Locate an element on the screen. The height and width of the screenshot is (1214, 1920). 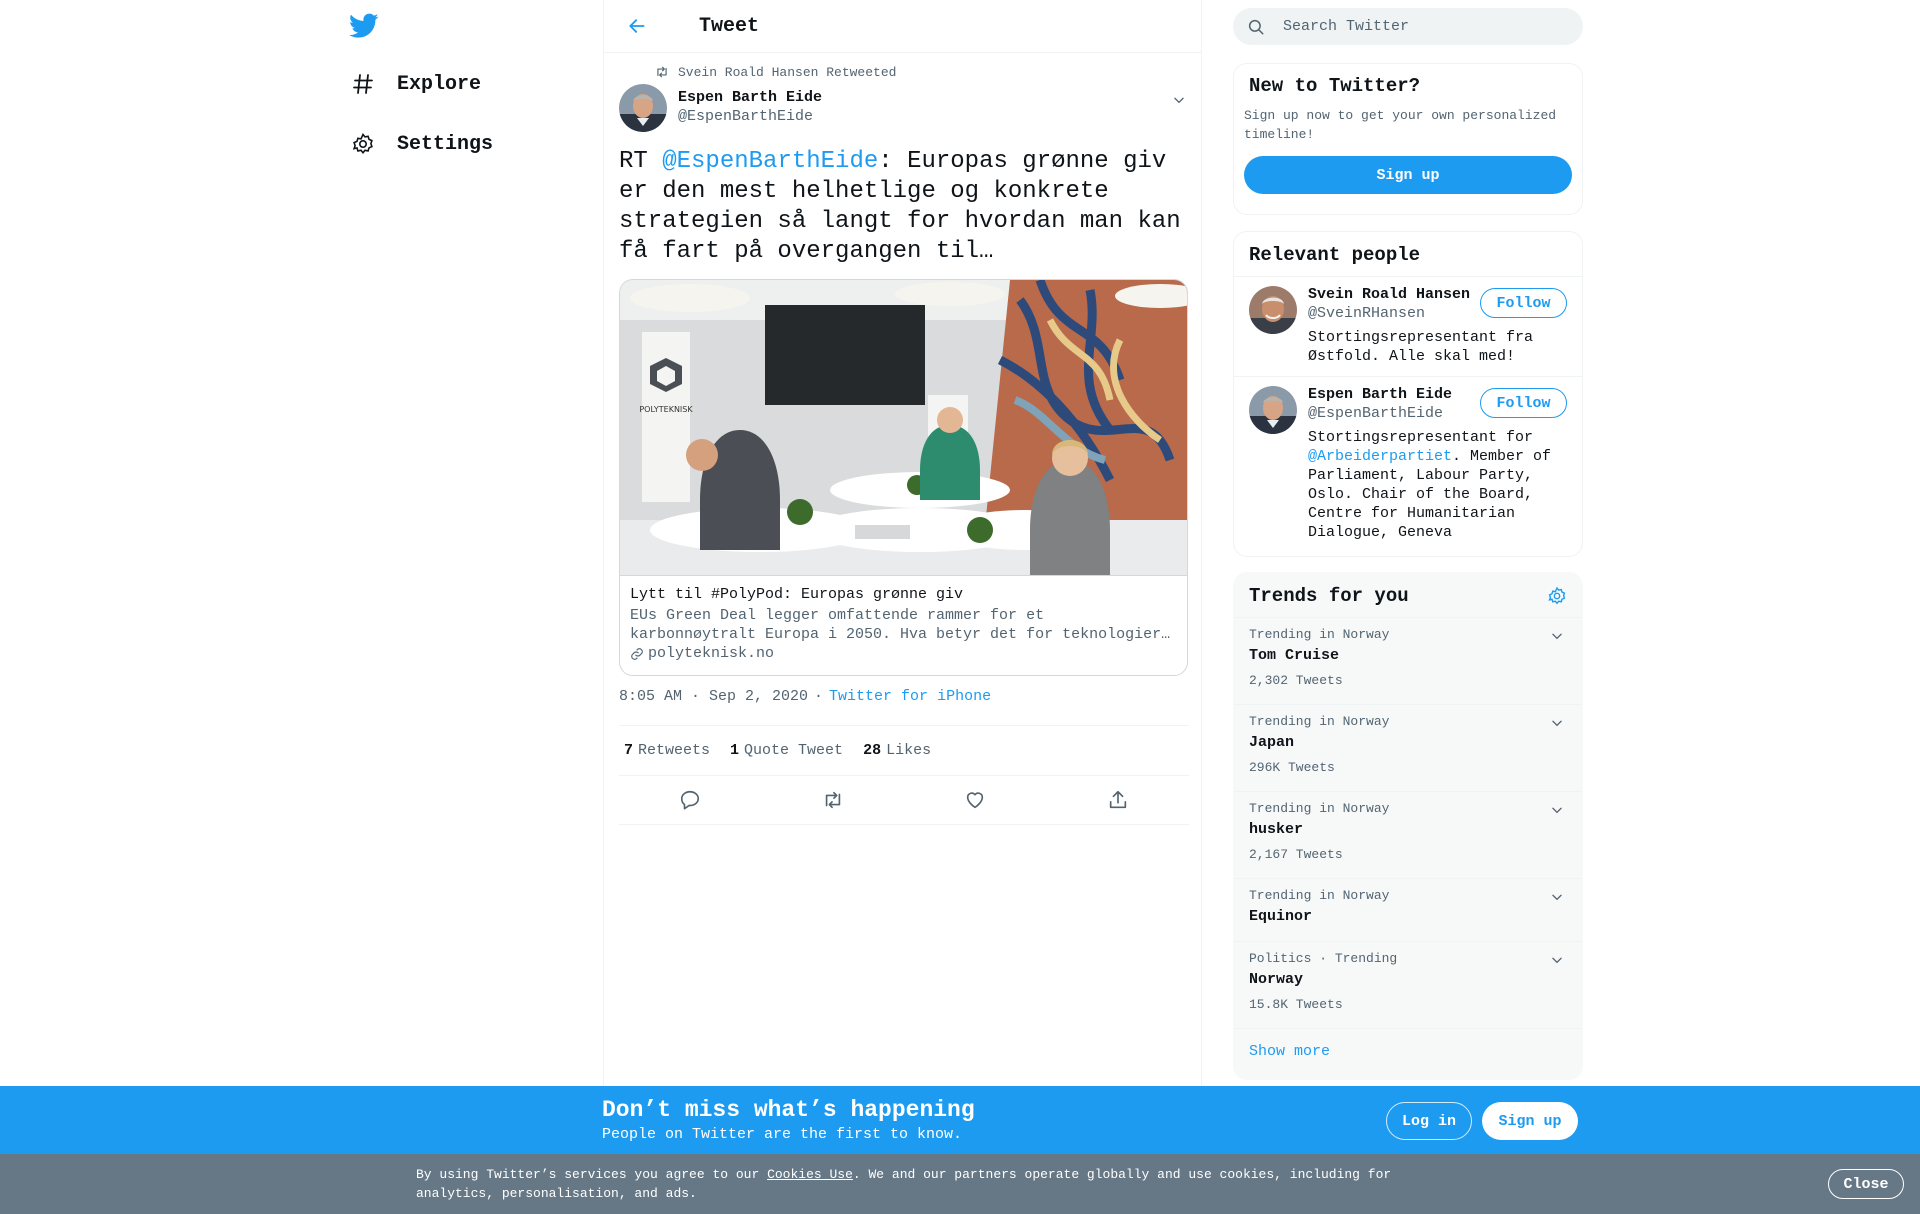
search-input is located at coordinates (1418, 26).